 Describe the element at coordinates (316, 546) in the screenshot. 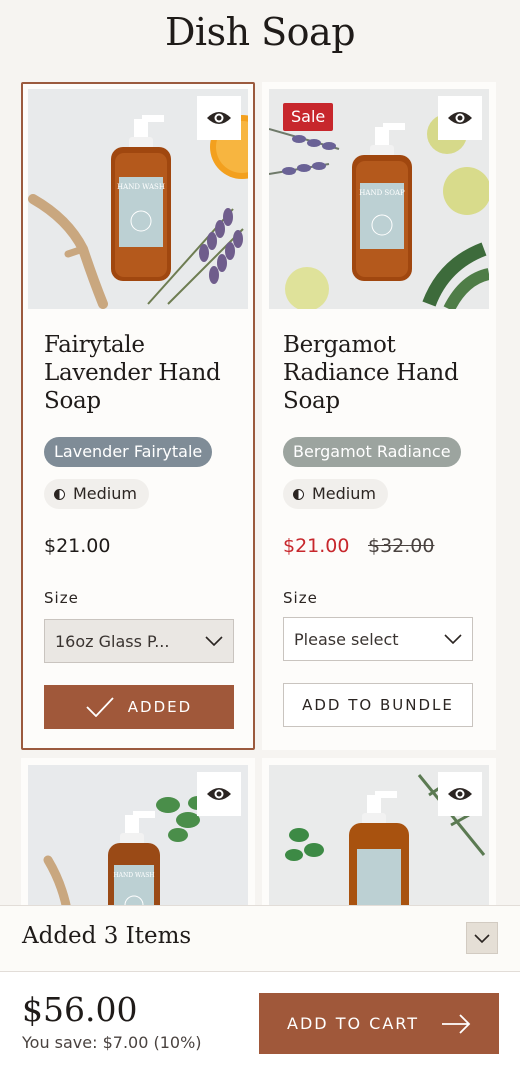

I see `sale-price: $21.00` at that location.